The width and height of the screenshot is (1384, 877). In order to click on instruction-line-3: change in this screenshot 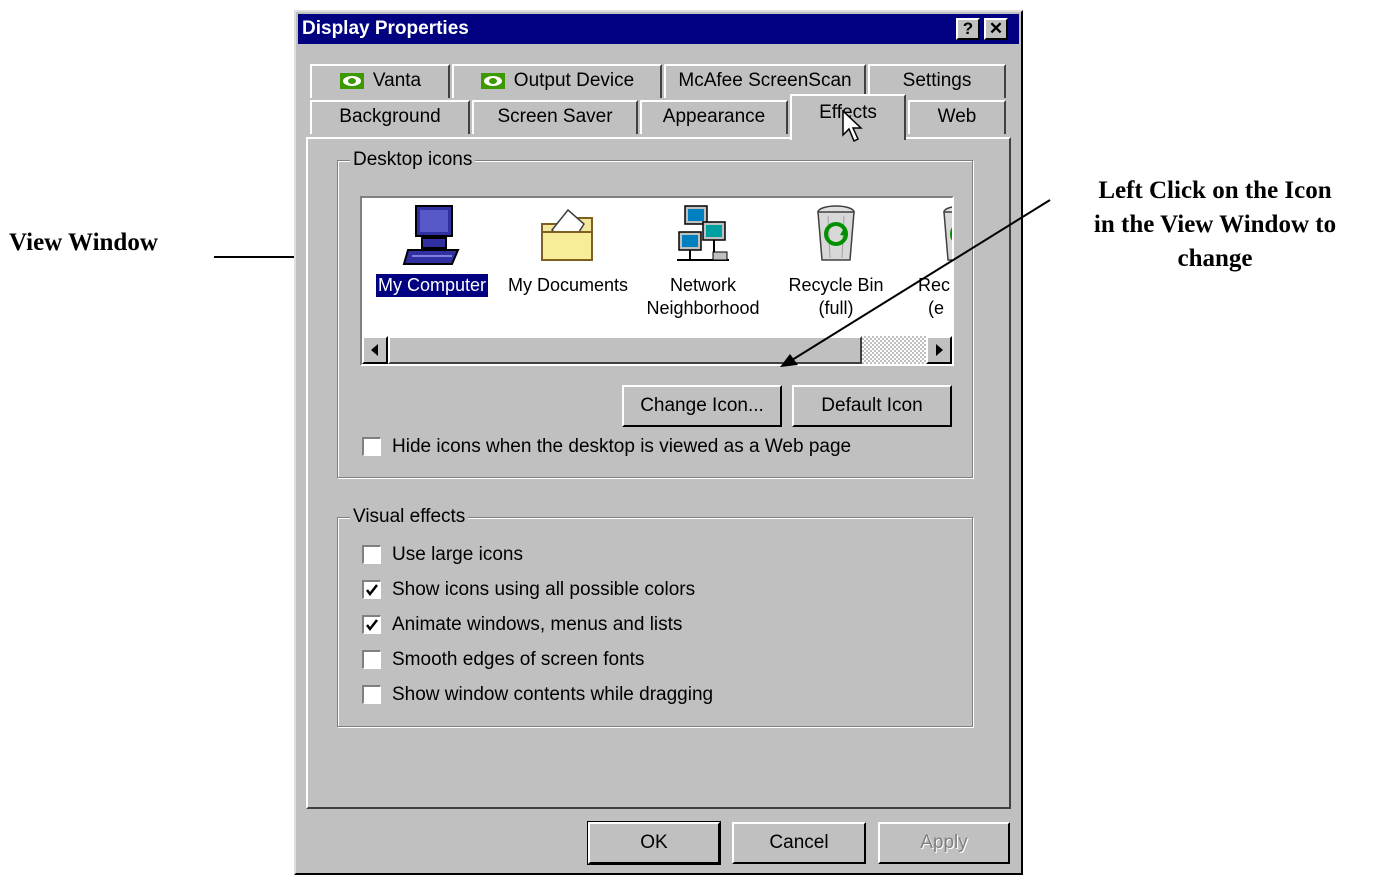, I will do `click(1215, 258)`.